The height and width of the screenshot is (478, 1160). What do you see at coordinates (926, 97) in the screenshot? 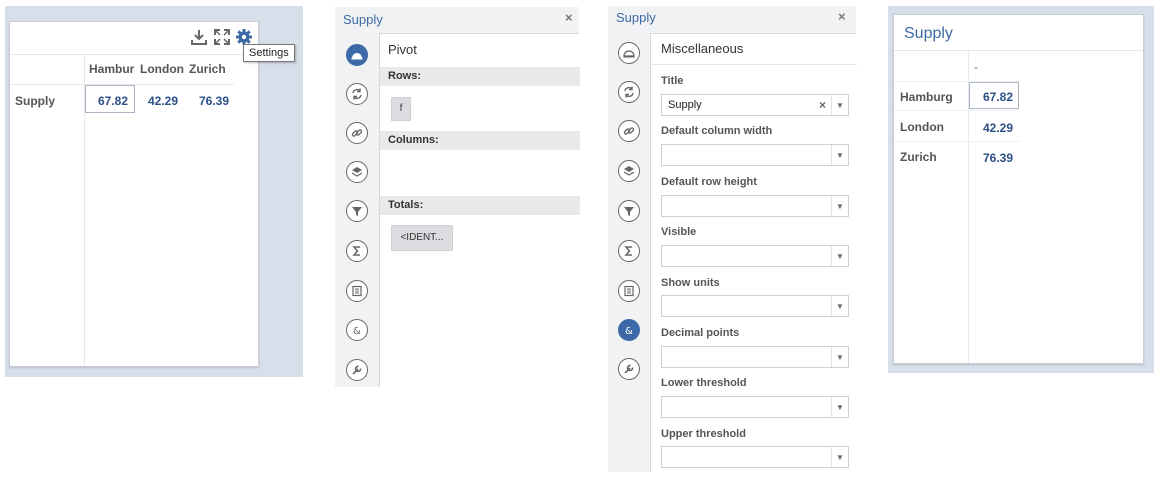
I see `row-header-hamburg: Hamburg` at bounding box center [926, 97].